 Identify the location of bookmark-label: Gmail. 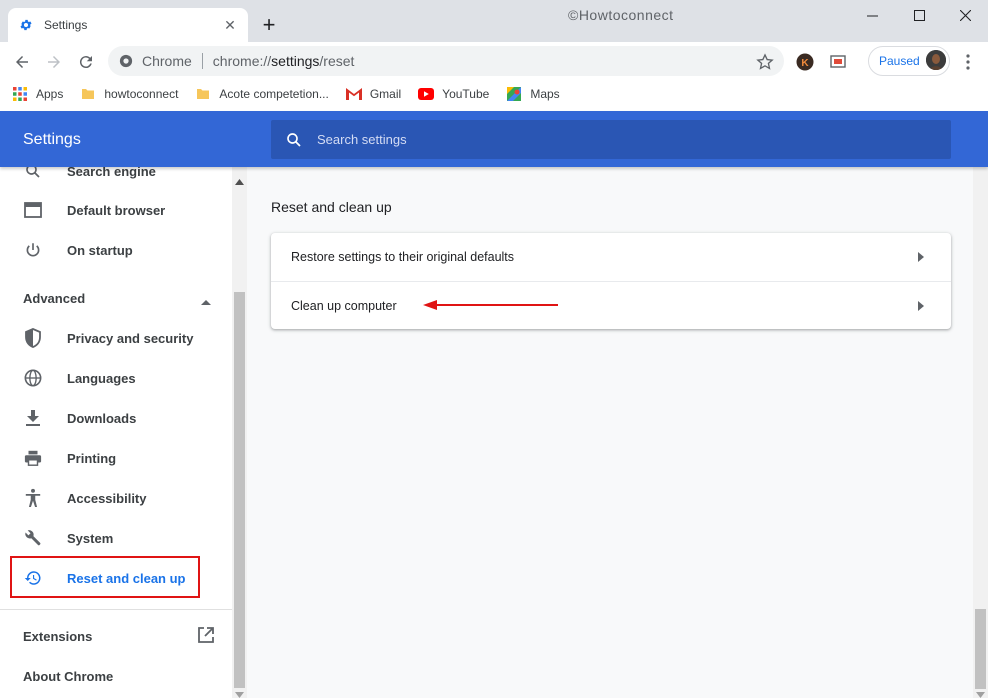
(385, 94).